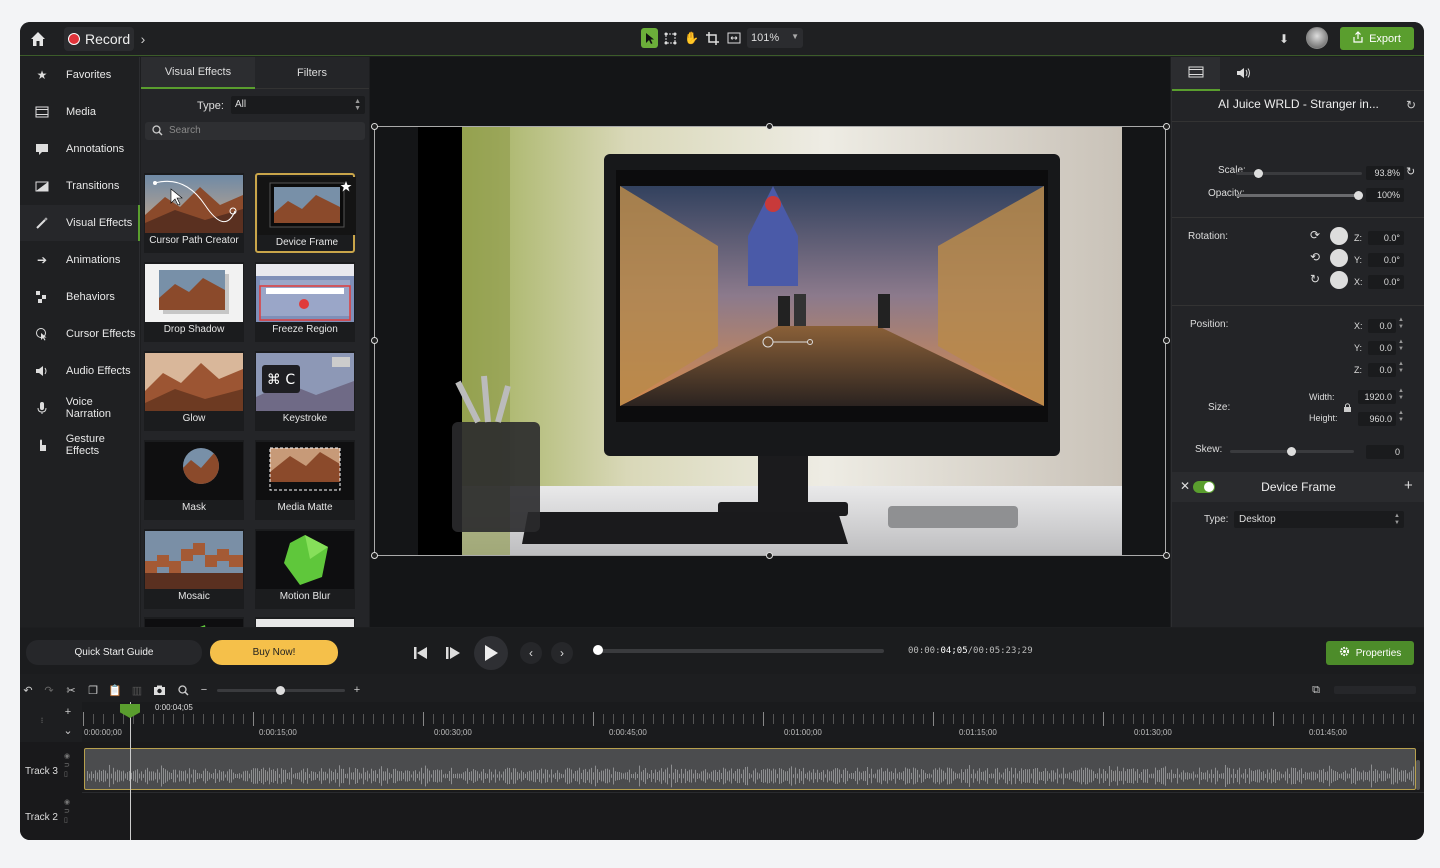  I want to click on rotate-z-icon: ⟳, so click(1315, 235).